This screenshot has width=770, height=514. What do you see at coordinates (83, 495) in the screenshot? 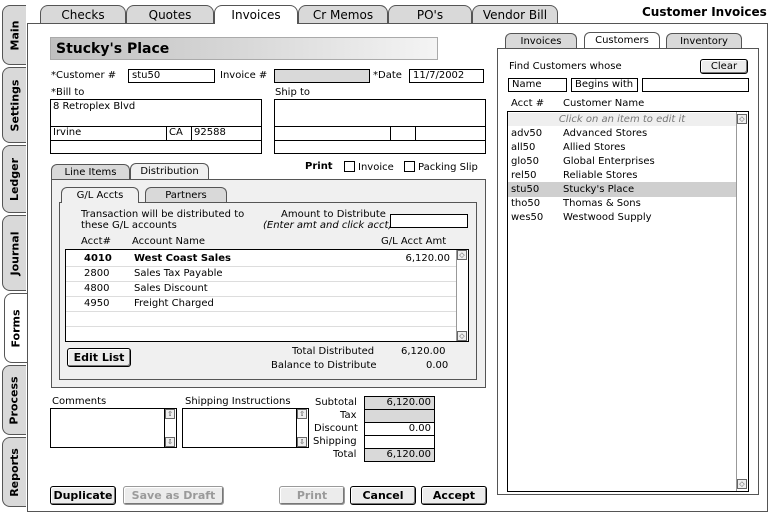
I see `duplicate-button: Duplicate` at bounding box center [83, 495].